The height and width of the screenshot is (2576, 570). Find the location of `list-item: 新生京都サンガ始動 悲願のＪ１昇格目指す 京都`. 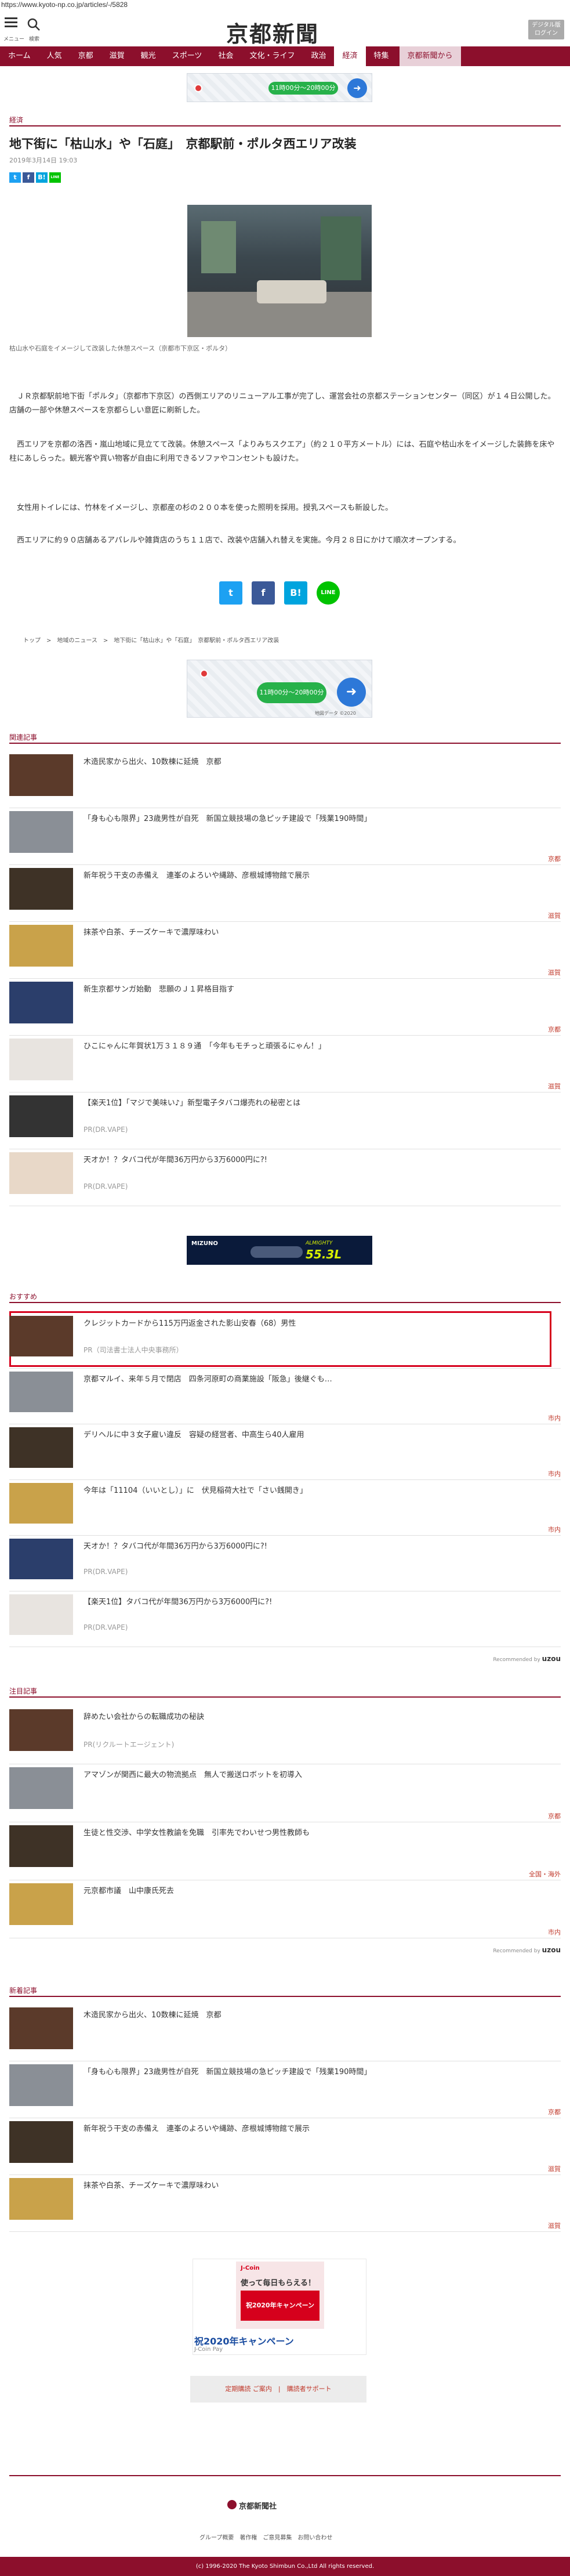

list-item: 新生京都サンガ始動 悲願のＪ１昇格目指す 京都 is located at coordinates (285, 1009).